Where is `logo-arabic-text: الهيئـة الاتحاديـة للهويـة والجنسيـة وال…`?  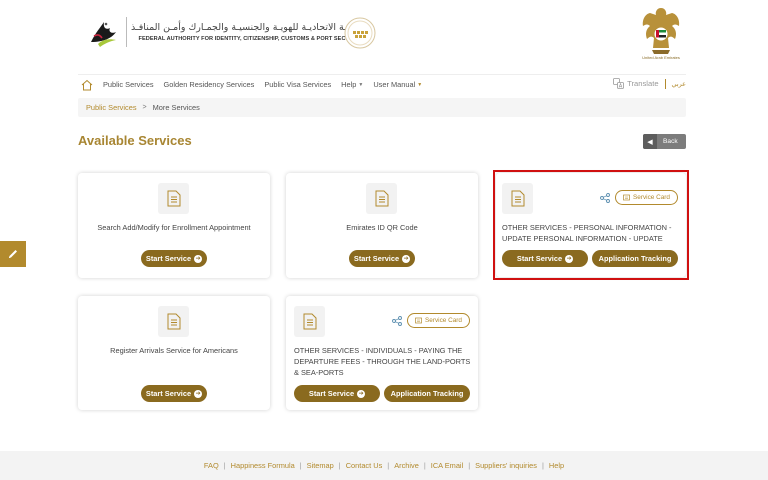
logo-arabic-text: الهيئـة الاتحاديـة للهويـة والجنسيـة وال… is located at coordinates (247, 27).